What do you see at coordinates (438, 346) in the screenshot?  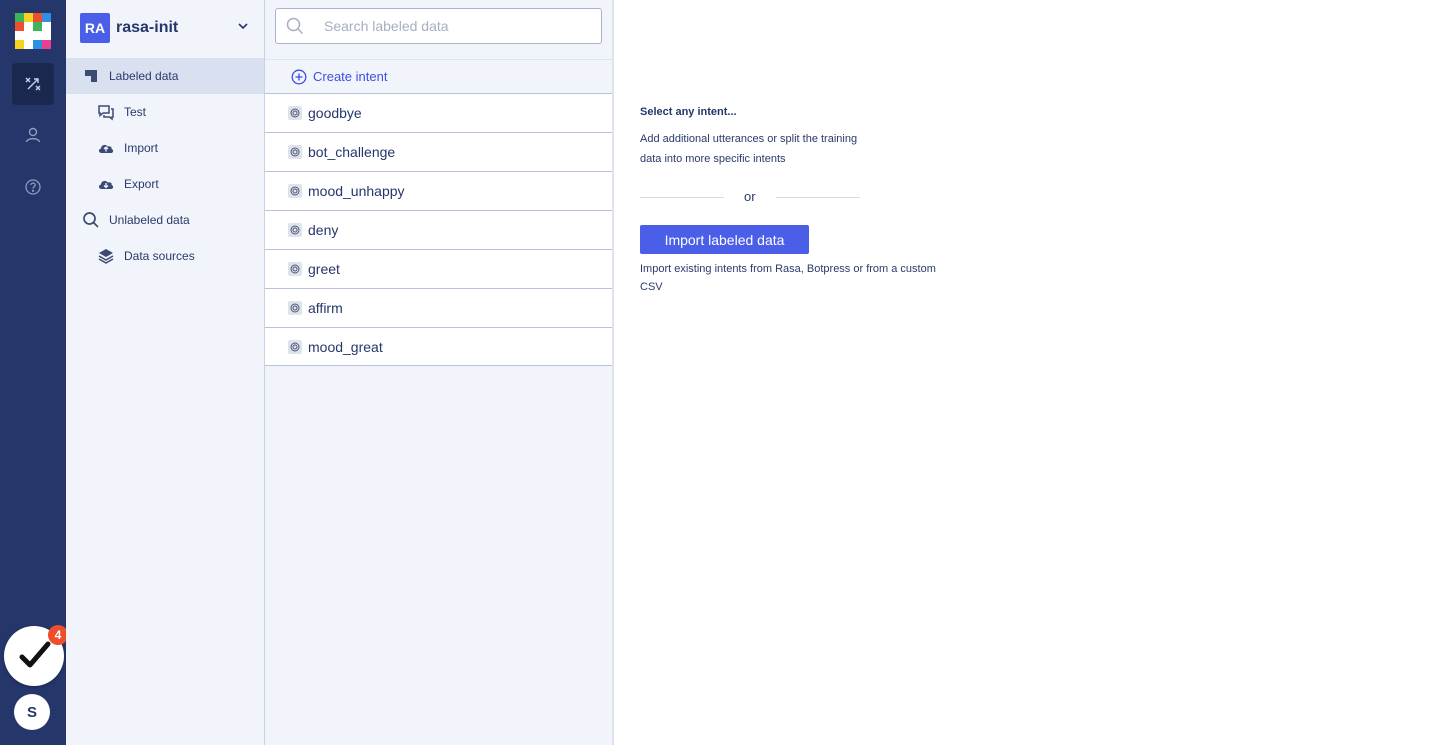 I see `intent-row: mood_great` at bounding box center [438, 346].